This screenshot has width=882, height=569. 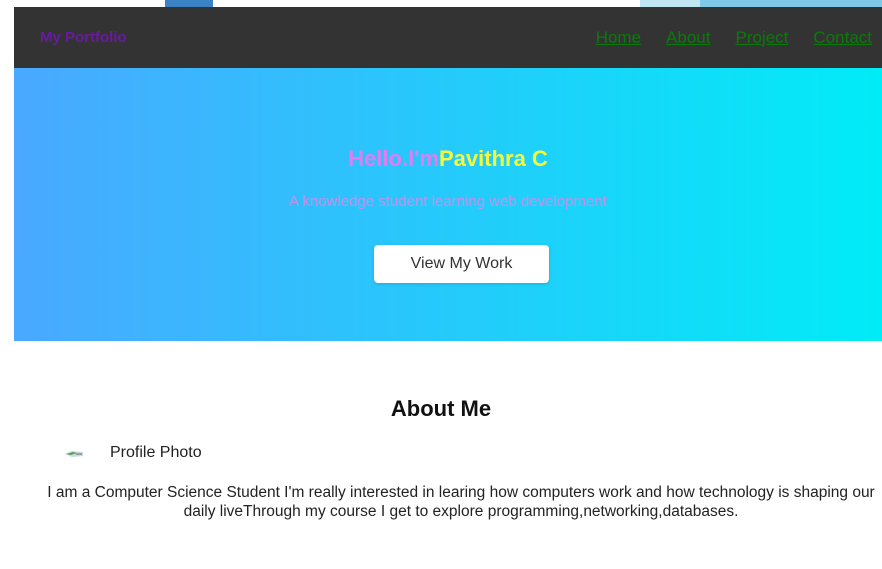 I want to click on nav-link-project: Project, so click(x=761, y=38).